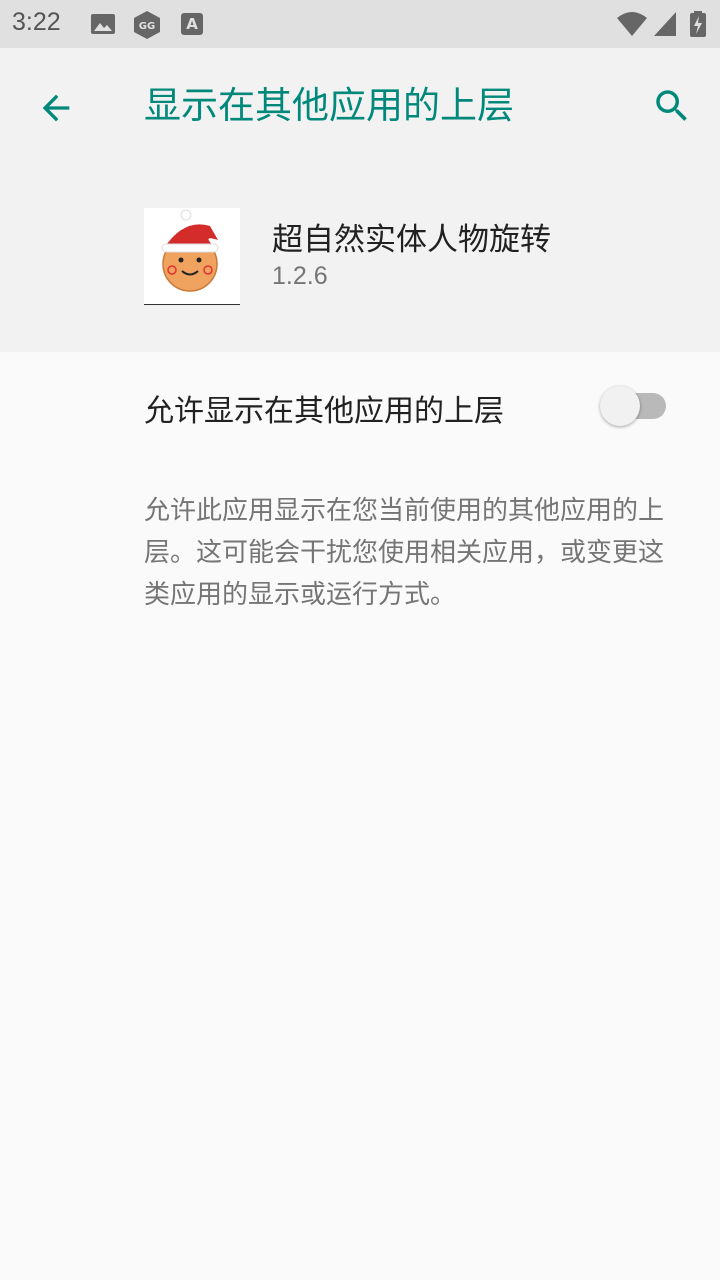  I want to click on status-bar: 3:22 GG A, so click(360, 24).